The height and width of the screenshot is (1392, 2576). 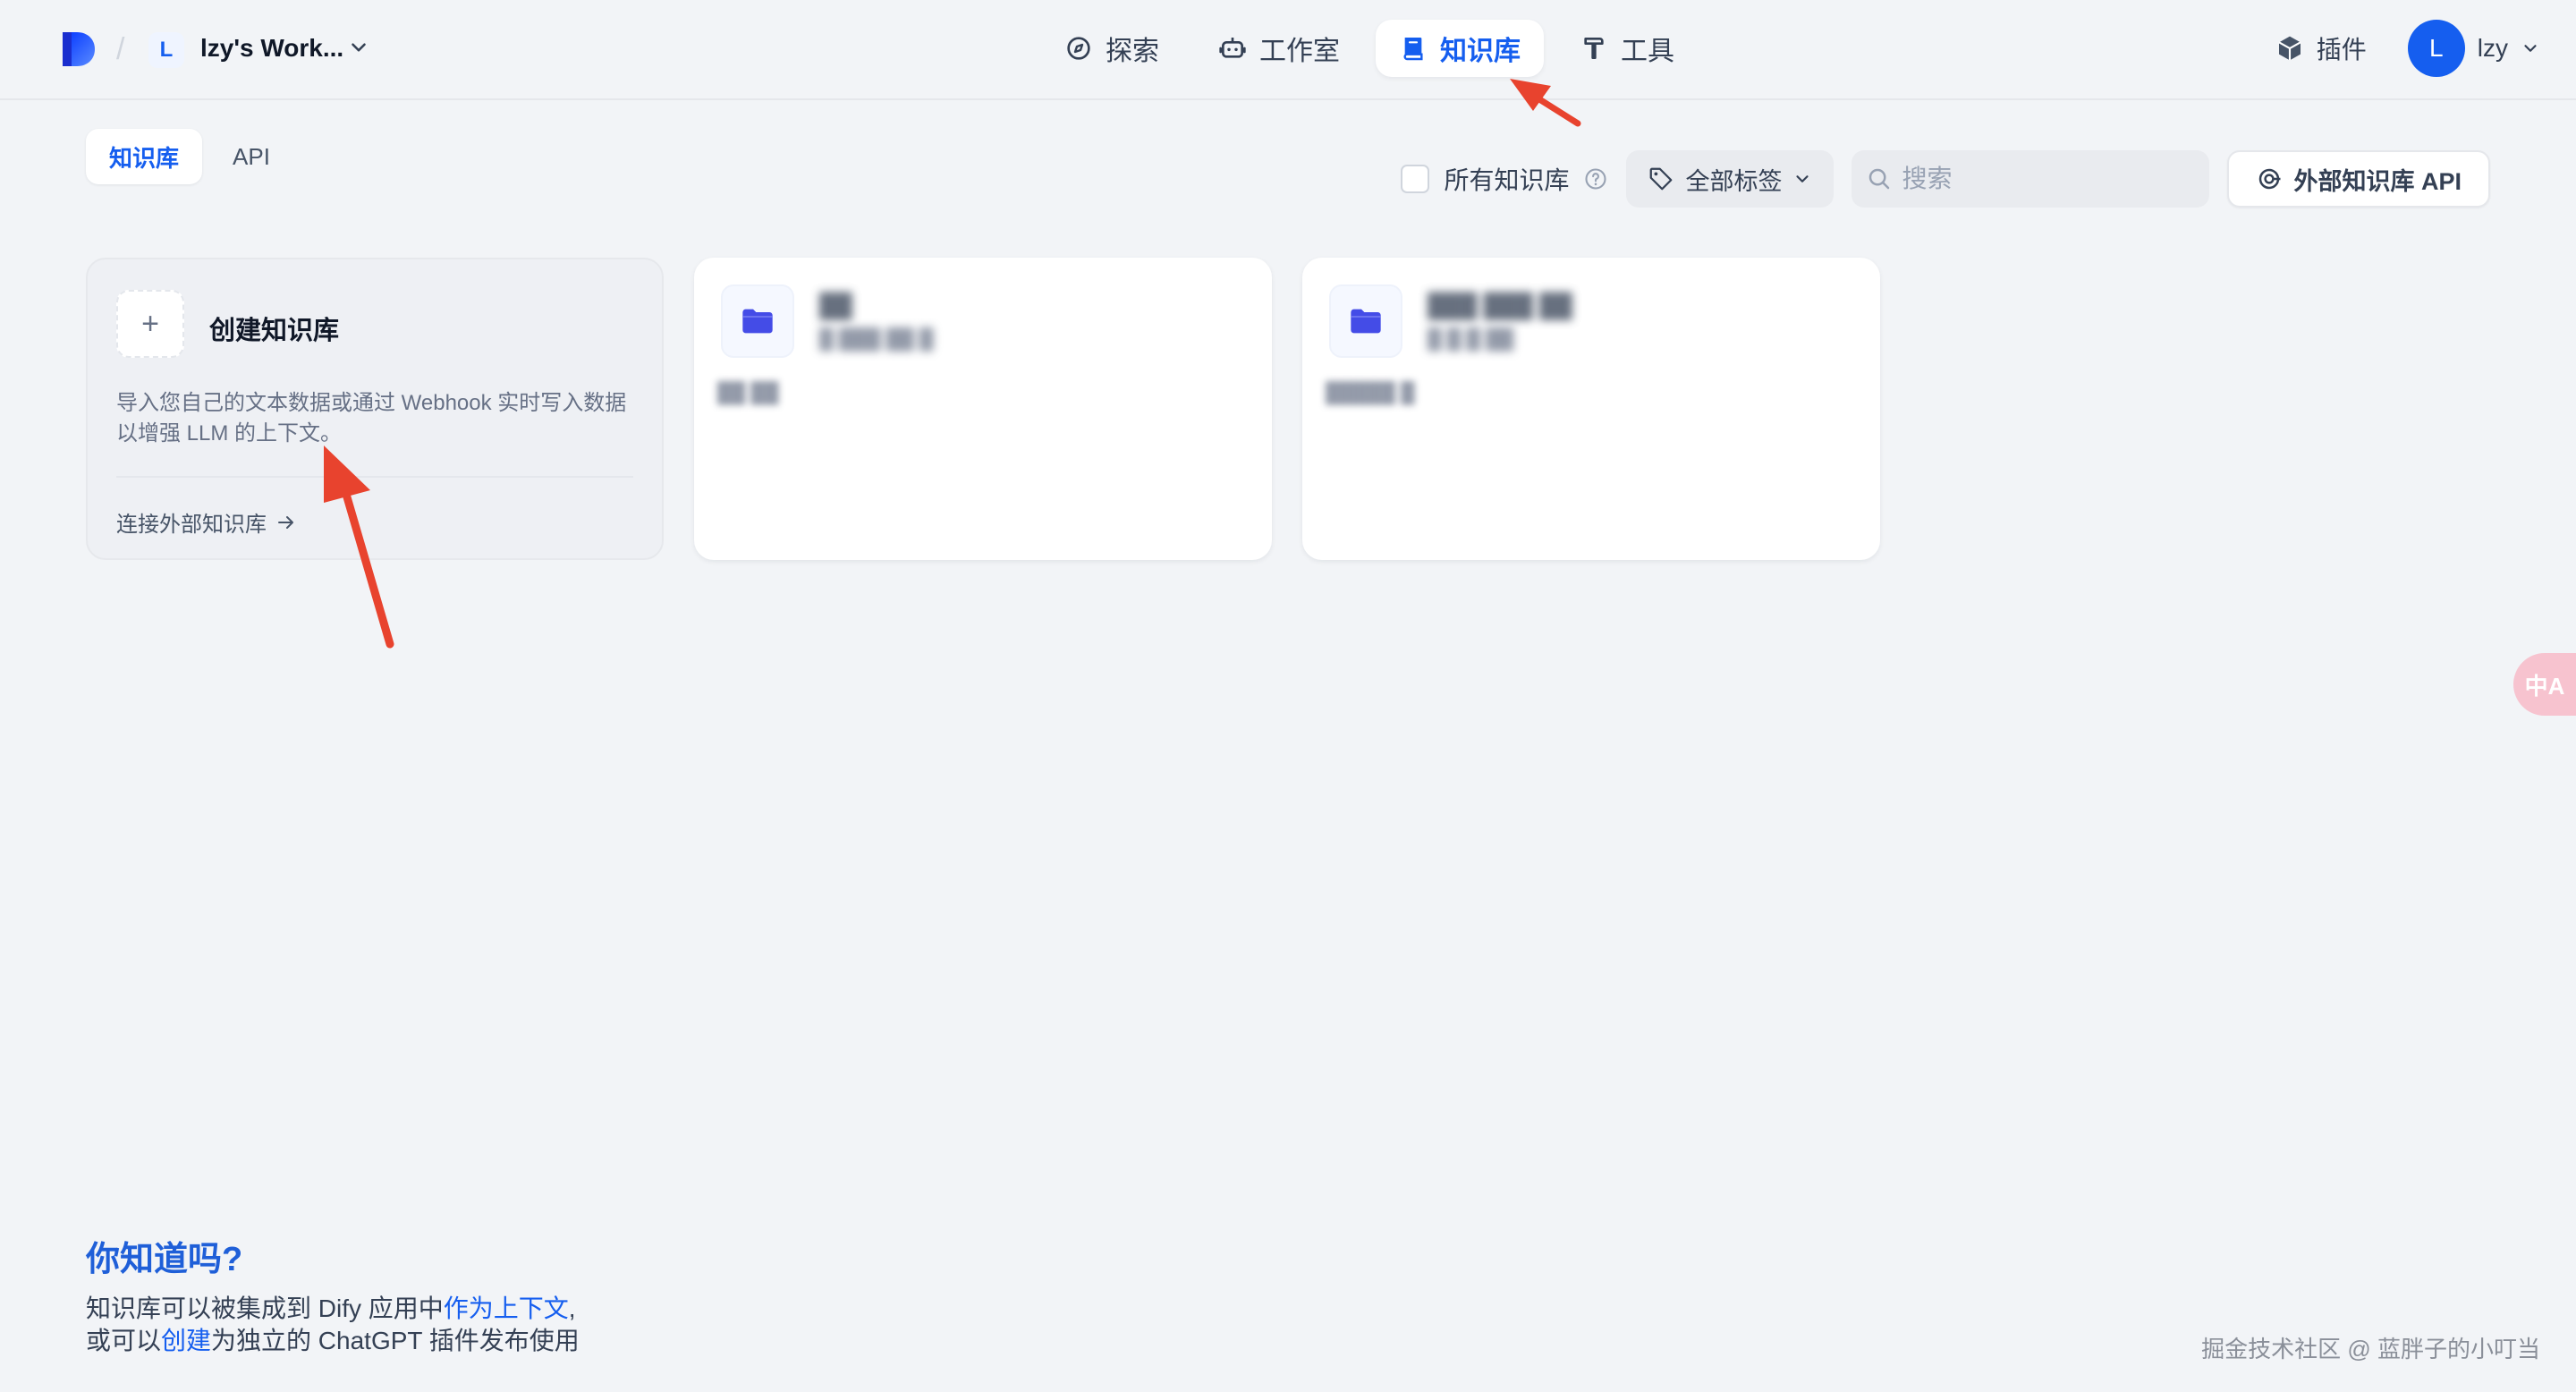 What do you see at coordinates (1369, 48) in the screenshot?
I see `main-nav: 探索 工作室 知识库 工具` at bounding box center [1369, 48].